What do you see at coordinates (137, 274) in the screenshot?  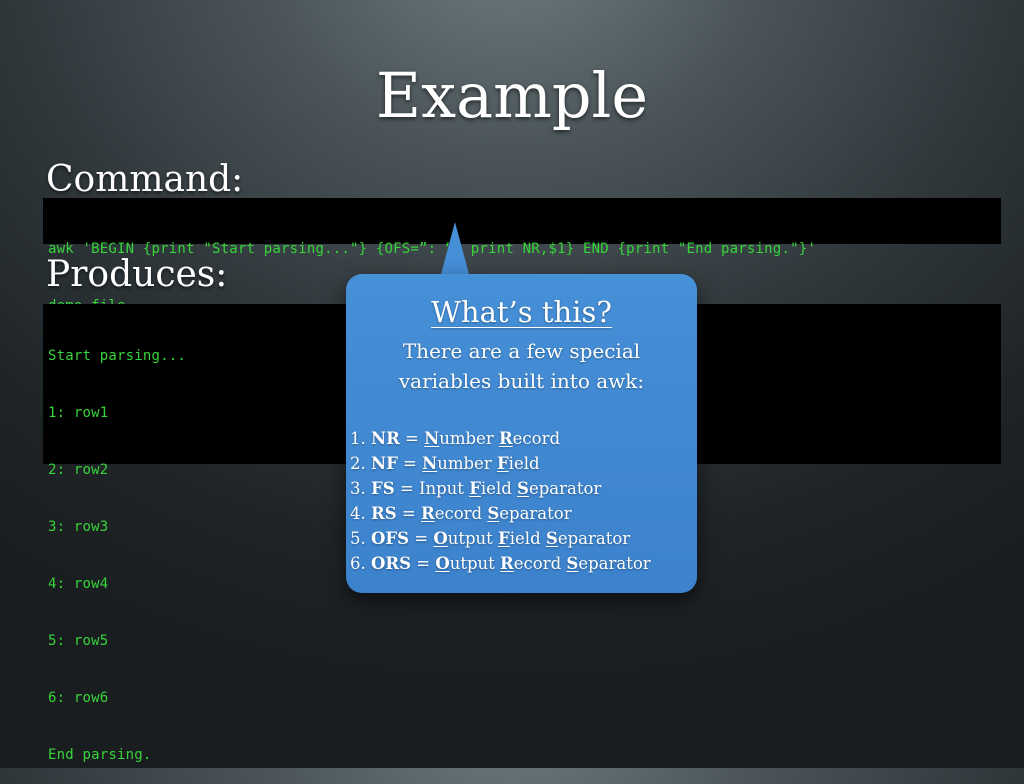 I see `produces-label: Produces:` at bounding box center [137, 274].